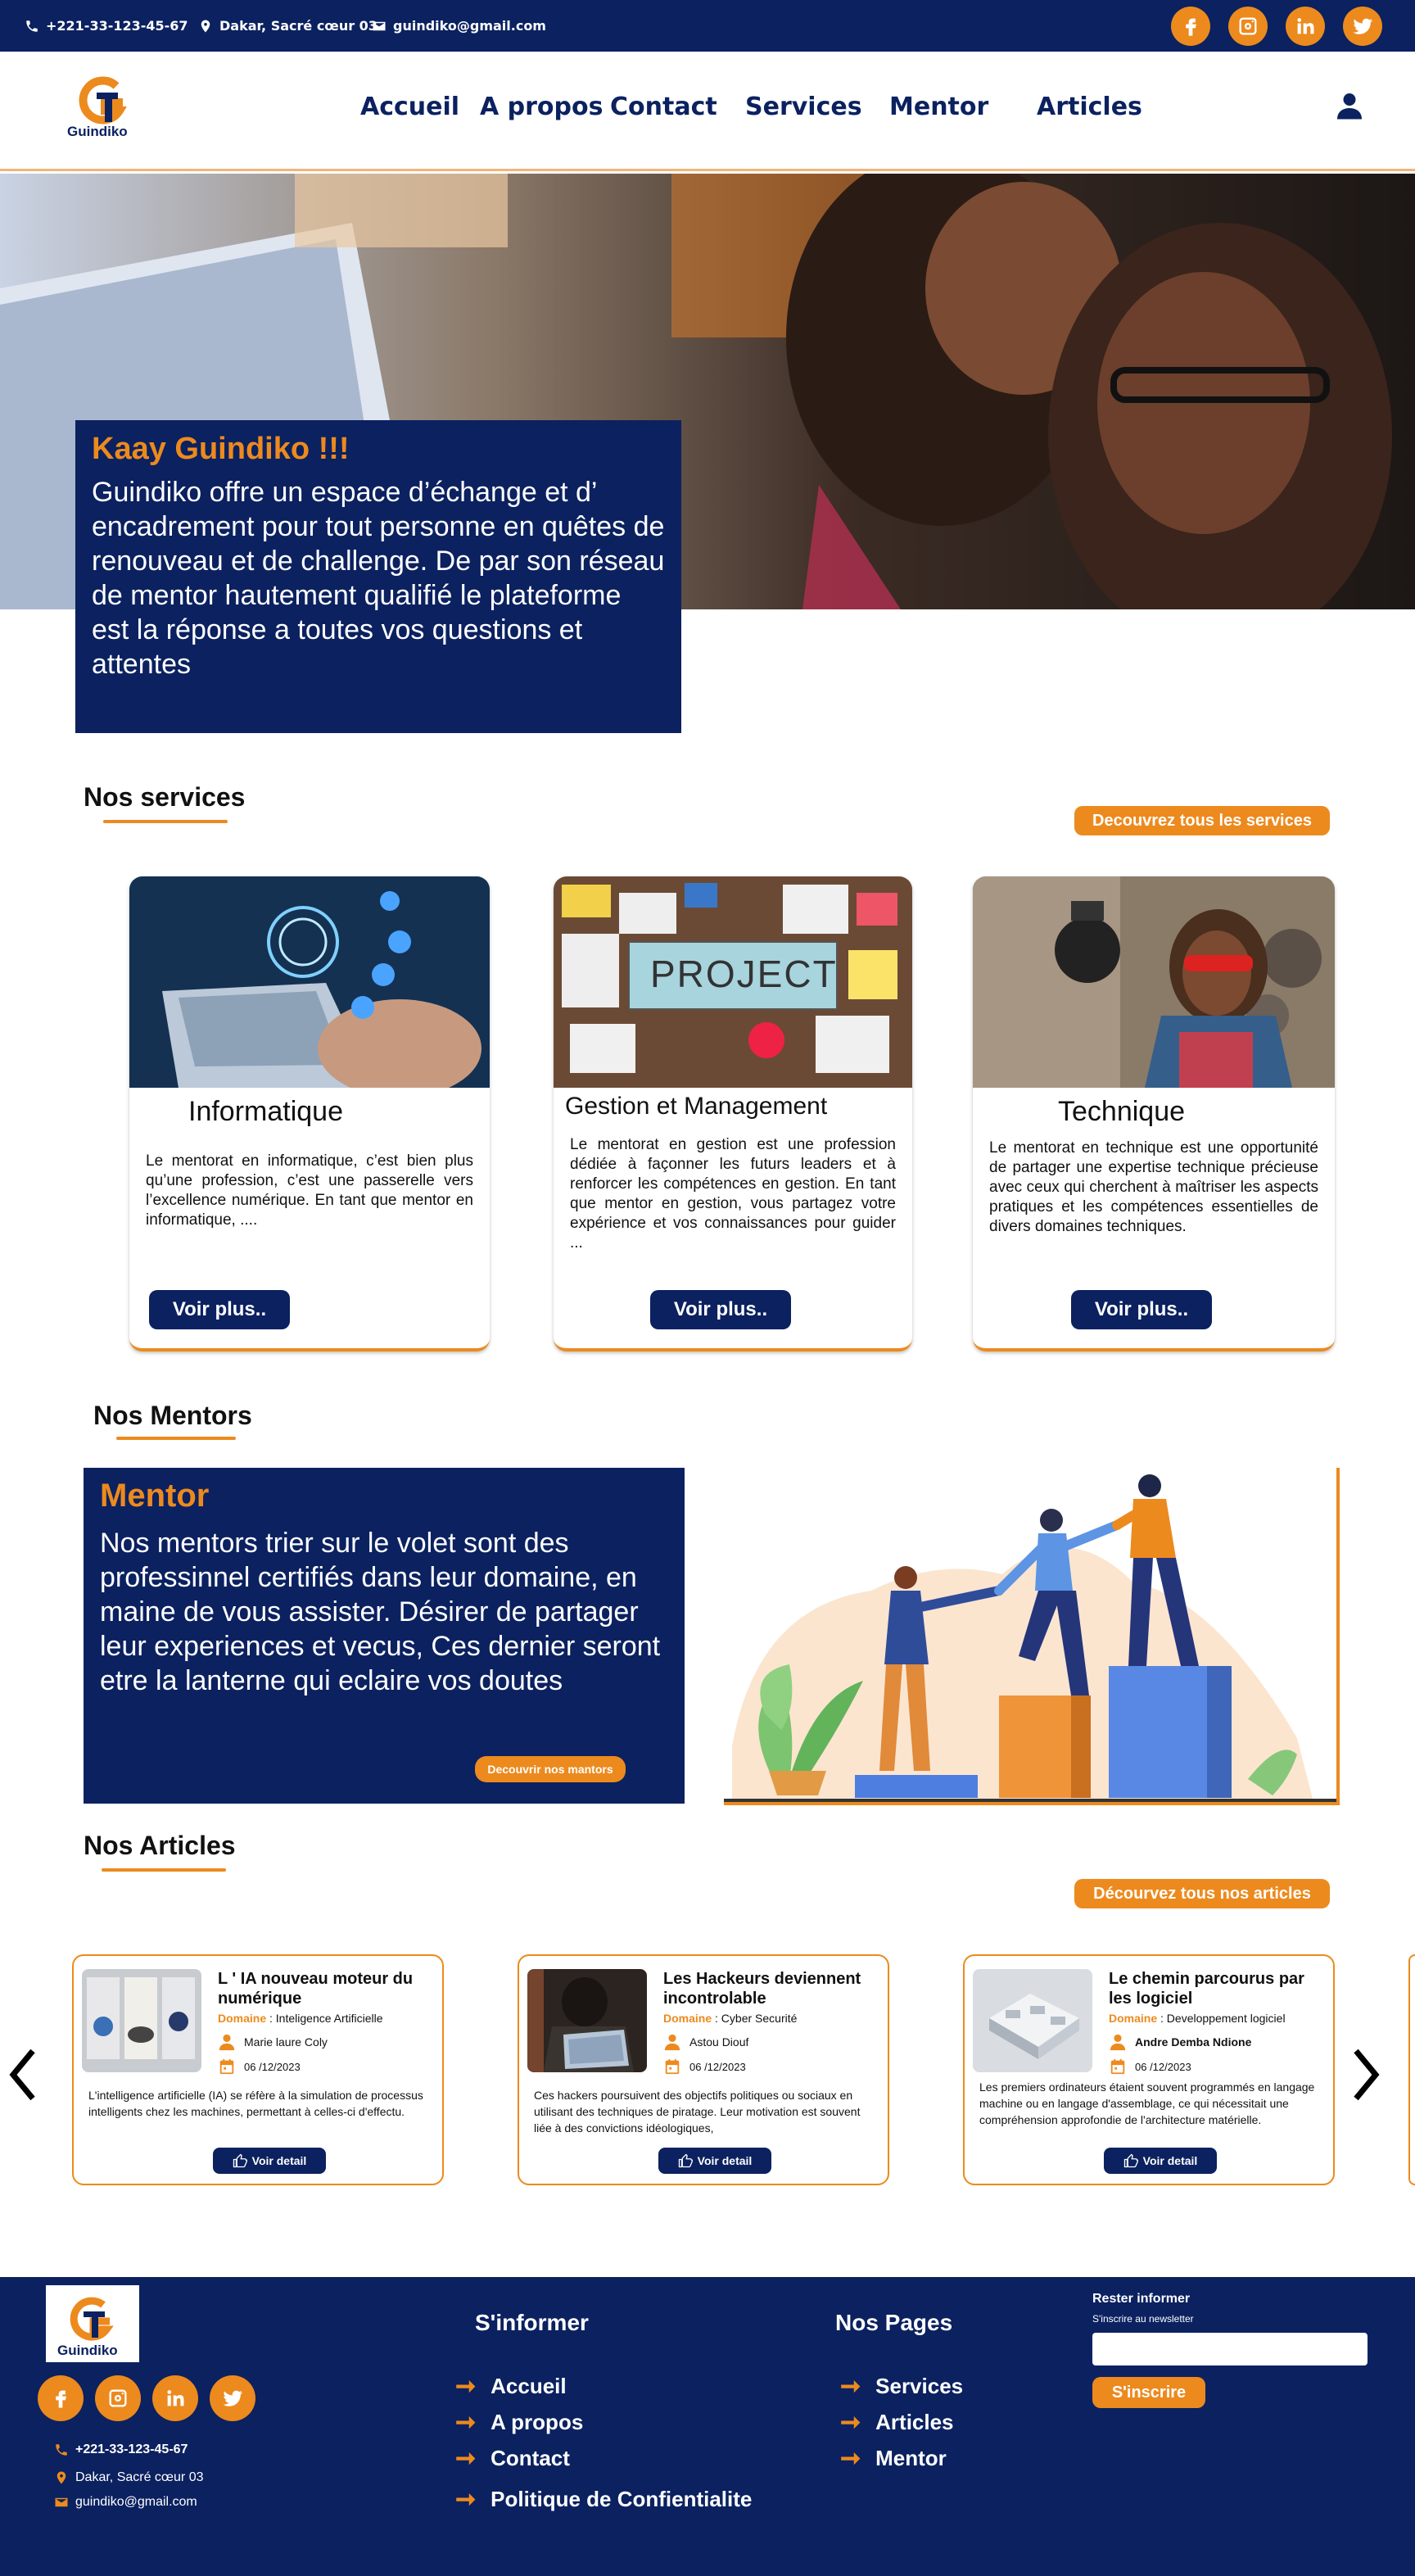  I want to click on newsletter-email-input, so click(1230, 2349).